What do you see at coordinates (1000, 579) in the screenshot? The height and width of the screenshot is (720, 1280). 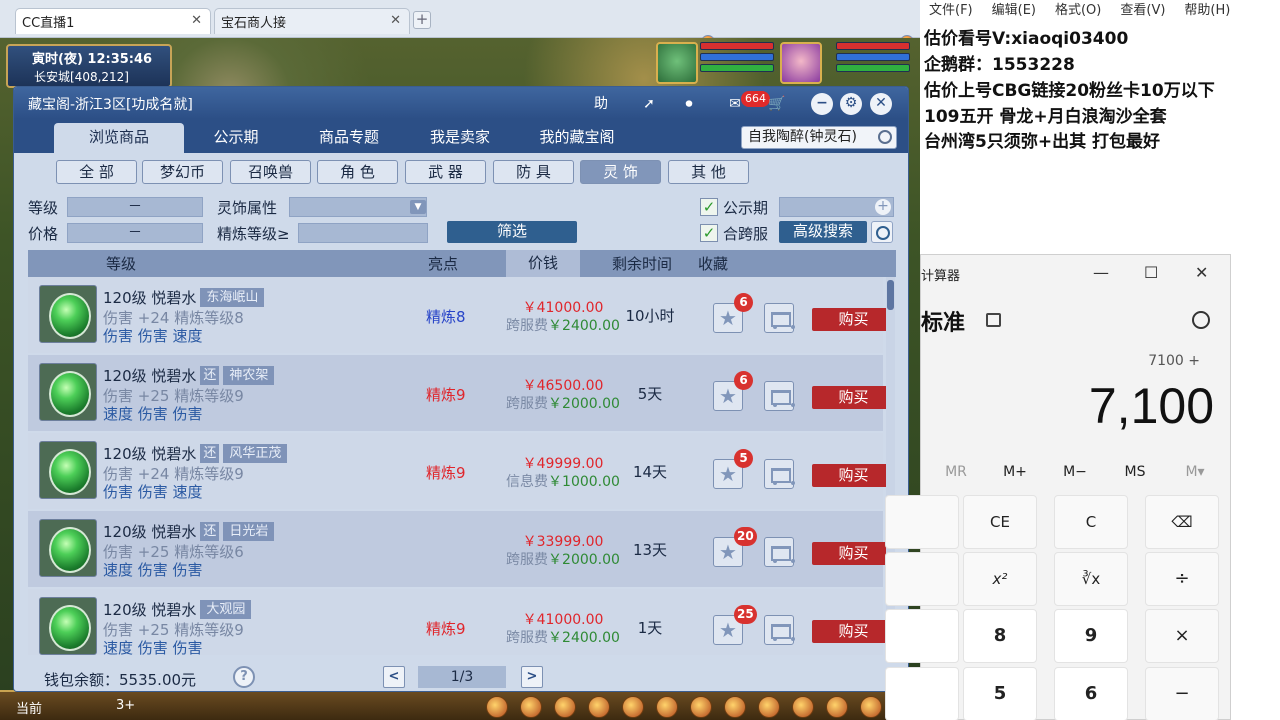 I see `square-key: x²` at bounding box center [1000, 579].